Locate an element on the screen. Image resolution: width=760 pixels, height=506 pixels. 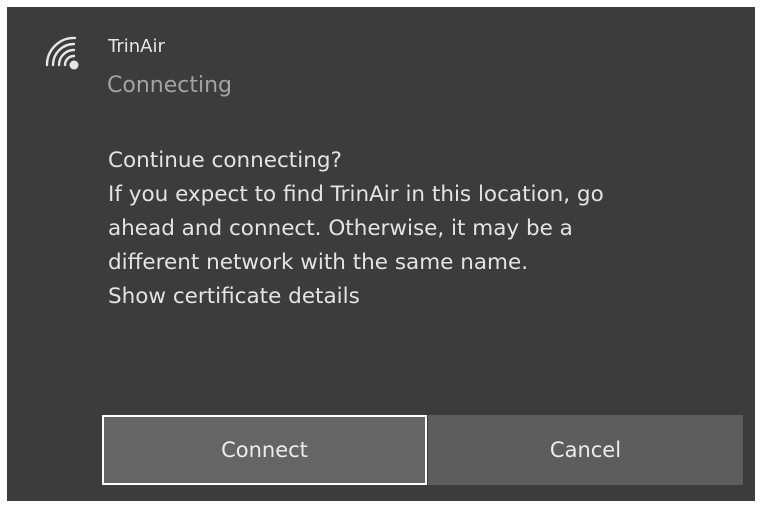
cancel-button-label: Cancel is located at coordinates (585, 450).